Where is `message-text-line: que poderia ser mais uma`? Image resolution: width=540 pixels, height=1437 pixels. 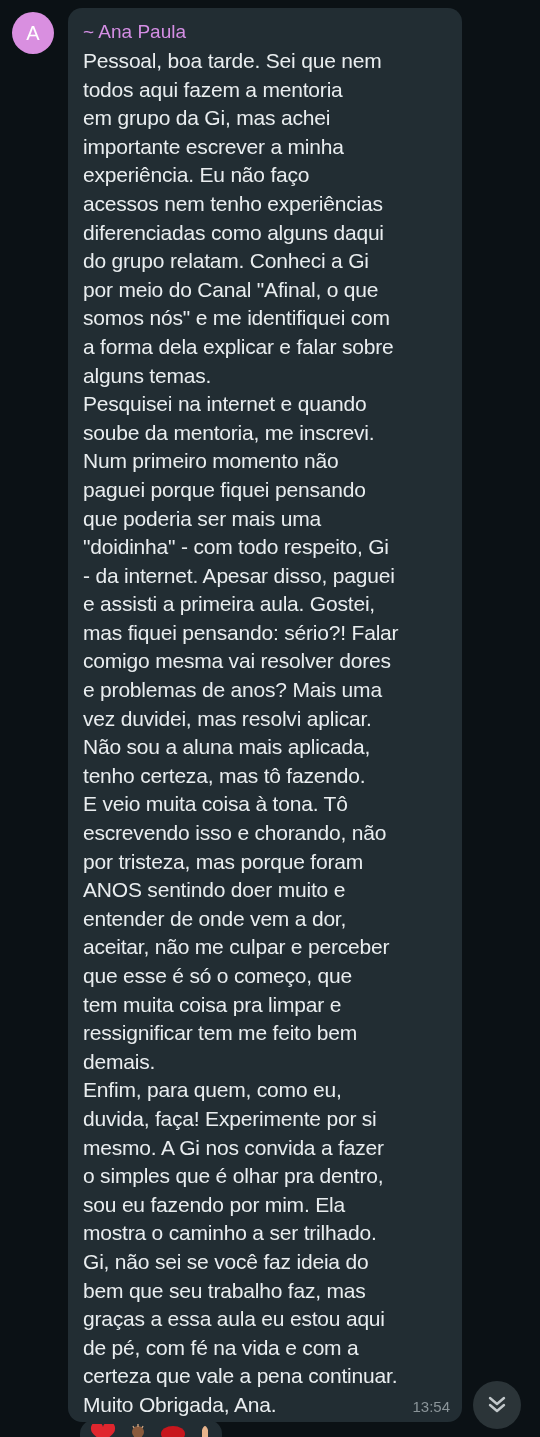 message-text-line: que poderia ser mais uma is located at coordinates (202, 518).